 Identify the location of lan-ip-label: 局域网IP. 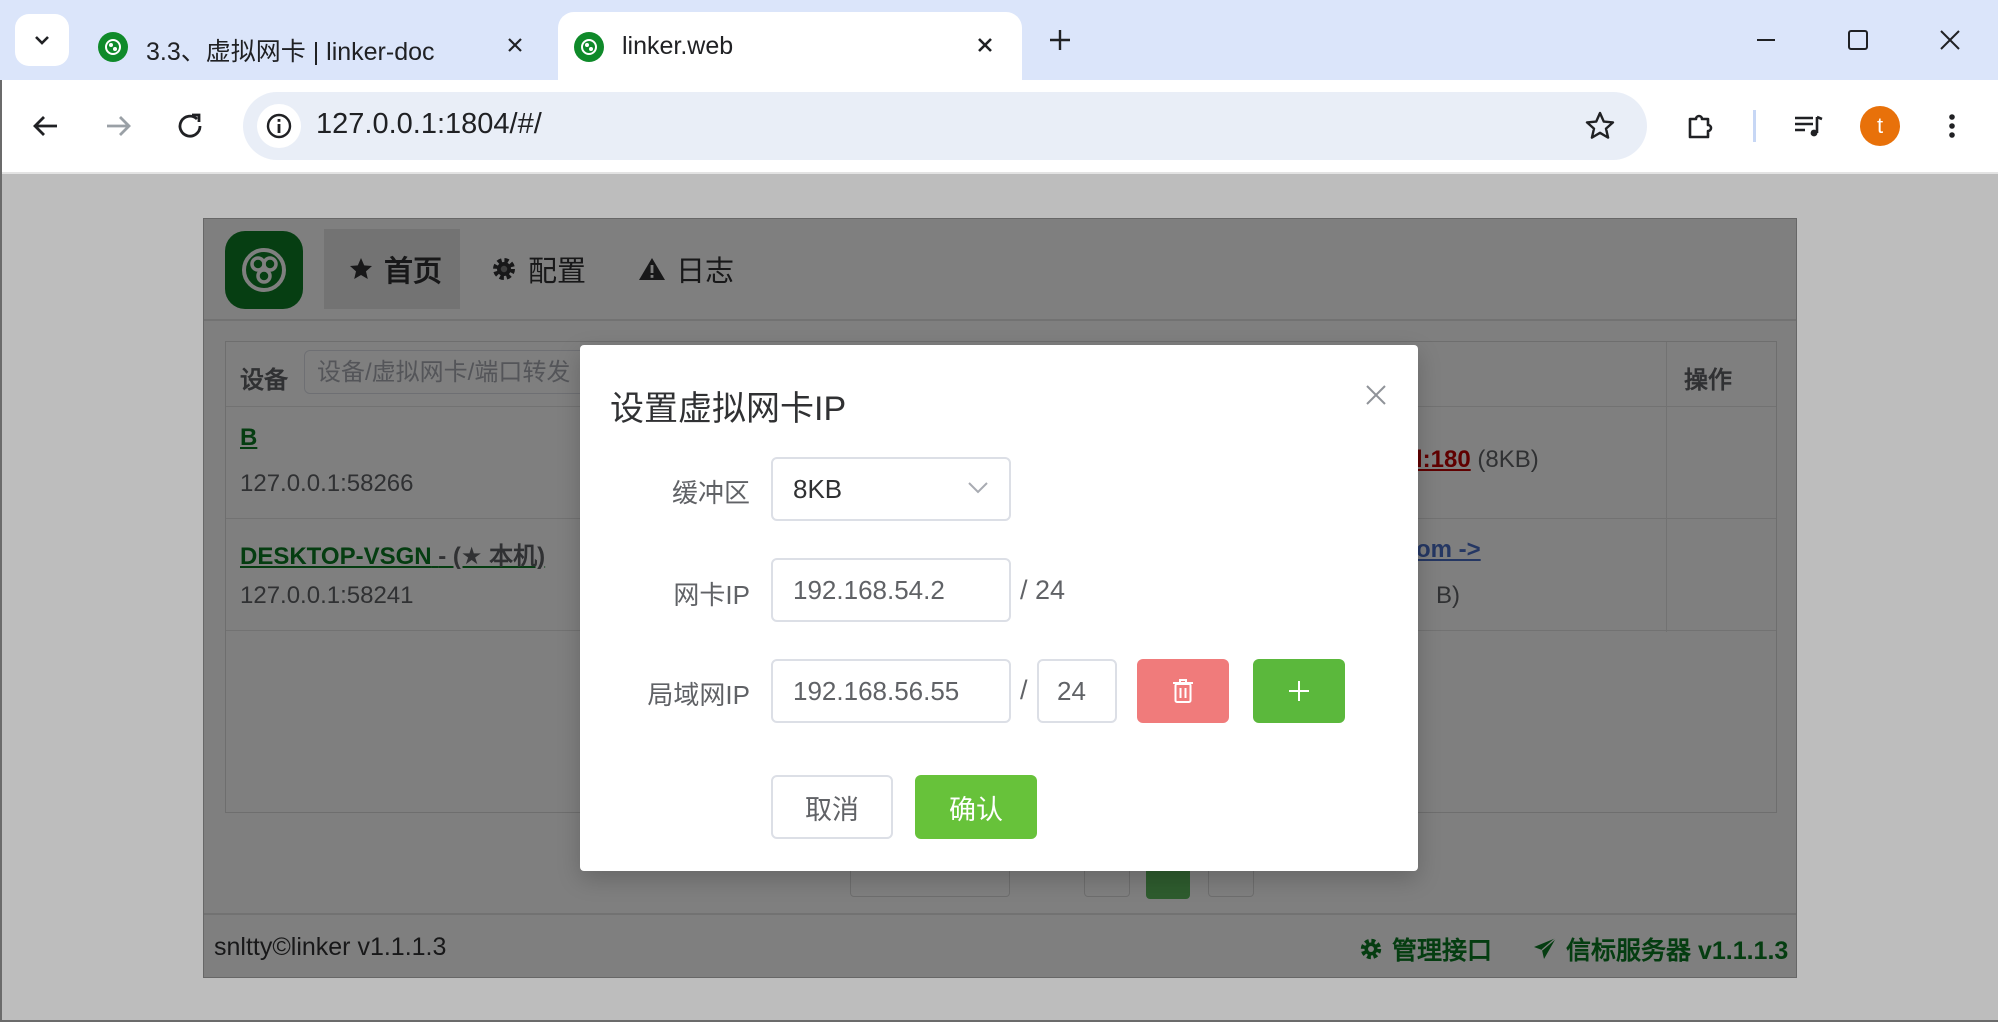
(698, 695).